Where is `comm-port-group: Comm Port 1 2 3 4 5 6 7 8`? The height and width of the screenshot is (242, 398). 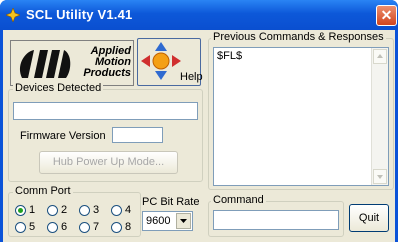 comm-port-group: Comm Port 1 2 3 4 5 6 7 8 is located at coordinates (74, 211).